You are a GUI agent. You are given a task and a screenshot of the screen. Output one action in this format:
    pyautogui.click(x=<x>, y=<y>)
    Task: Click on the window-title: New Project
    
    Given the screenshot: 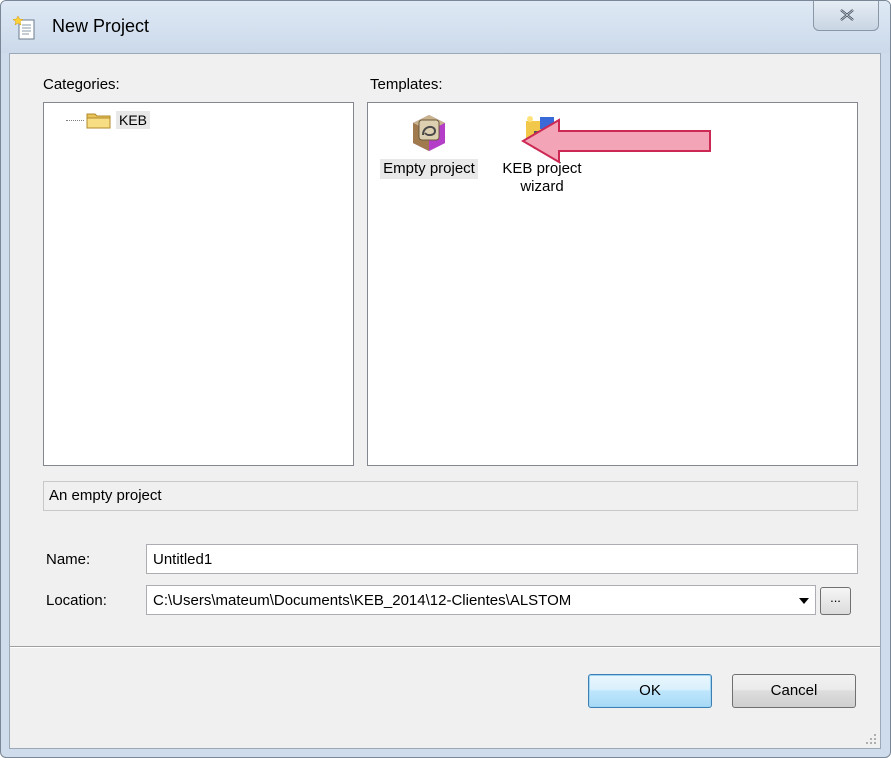 What is the action you would take?
    pyautogui.click(x=101, y=26)
    